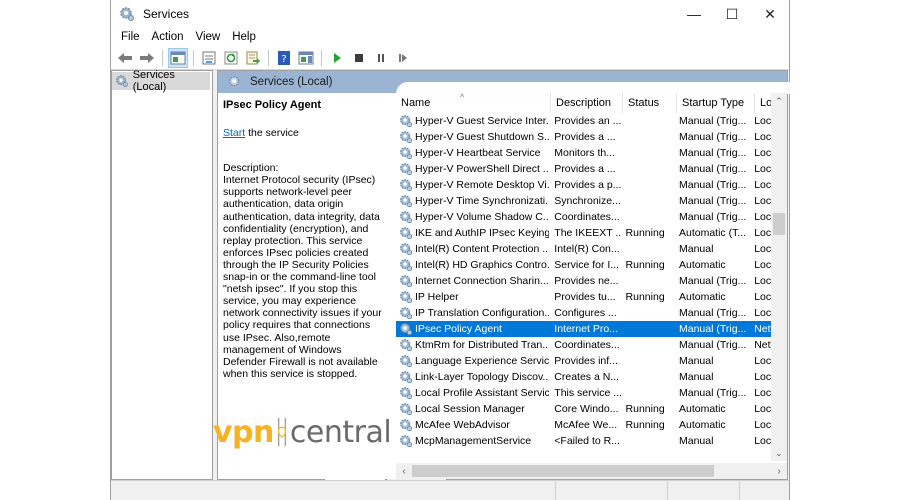  I want to click on action-pane-button, so click(306, 58).